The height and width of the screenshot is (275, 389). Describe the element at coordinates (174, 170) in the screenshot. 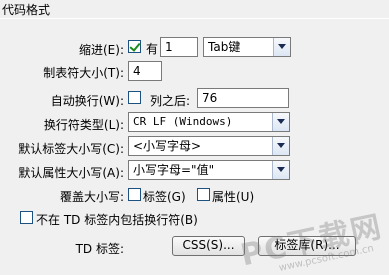

I see `attr-case-value: 小写字母="值"` at that location.